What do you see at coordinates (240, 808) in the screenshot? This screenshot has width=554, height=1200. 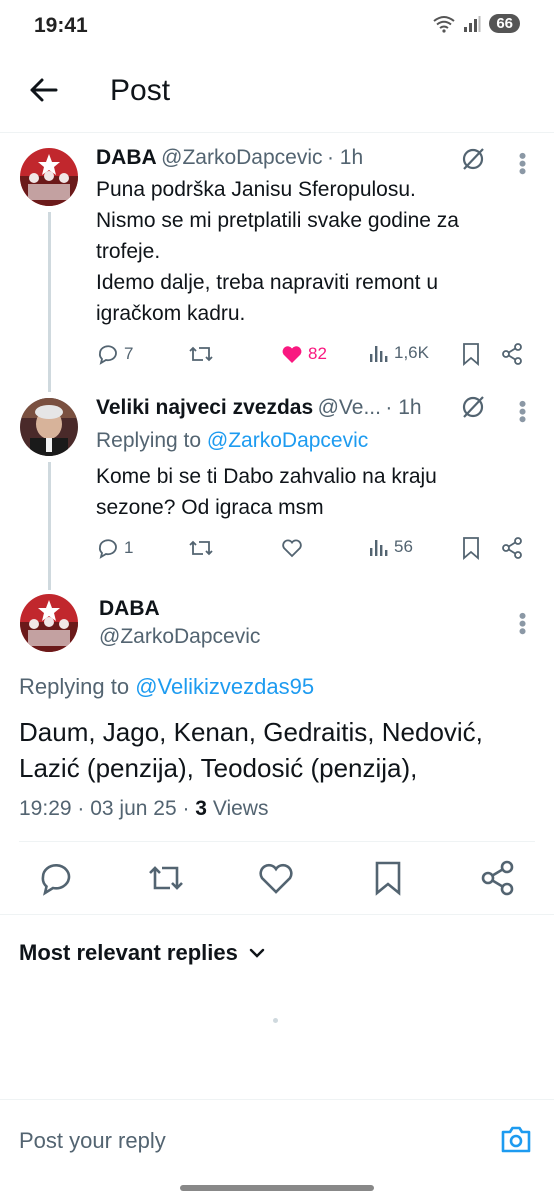 I see `views-label: Views` at bounding box center [240, 808].